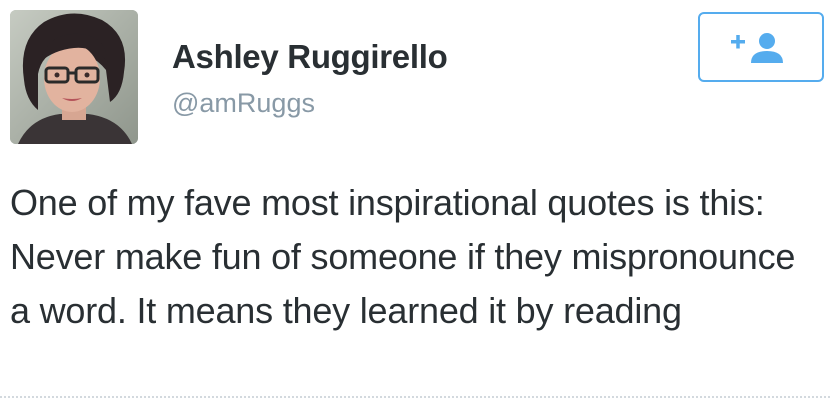 Image resolution: width=830 pixels, height=408 pixels. What do you see at coordinates (757, 48) in the screenshot?
I see `add-user-icon` at bounding box center [757, 48].